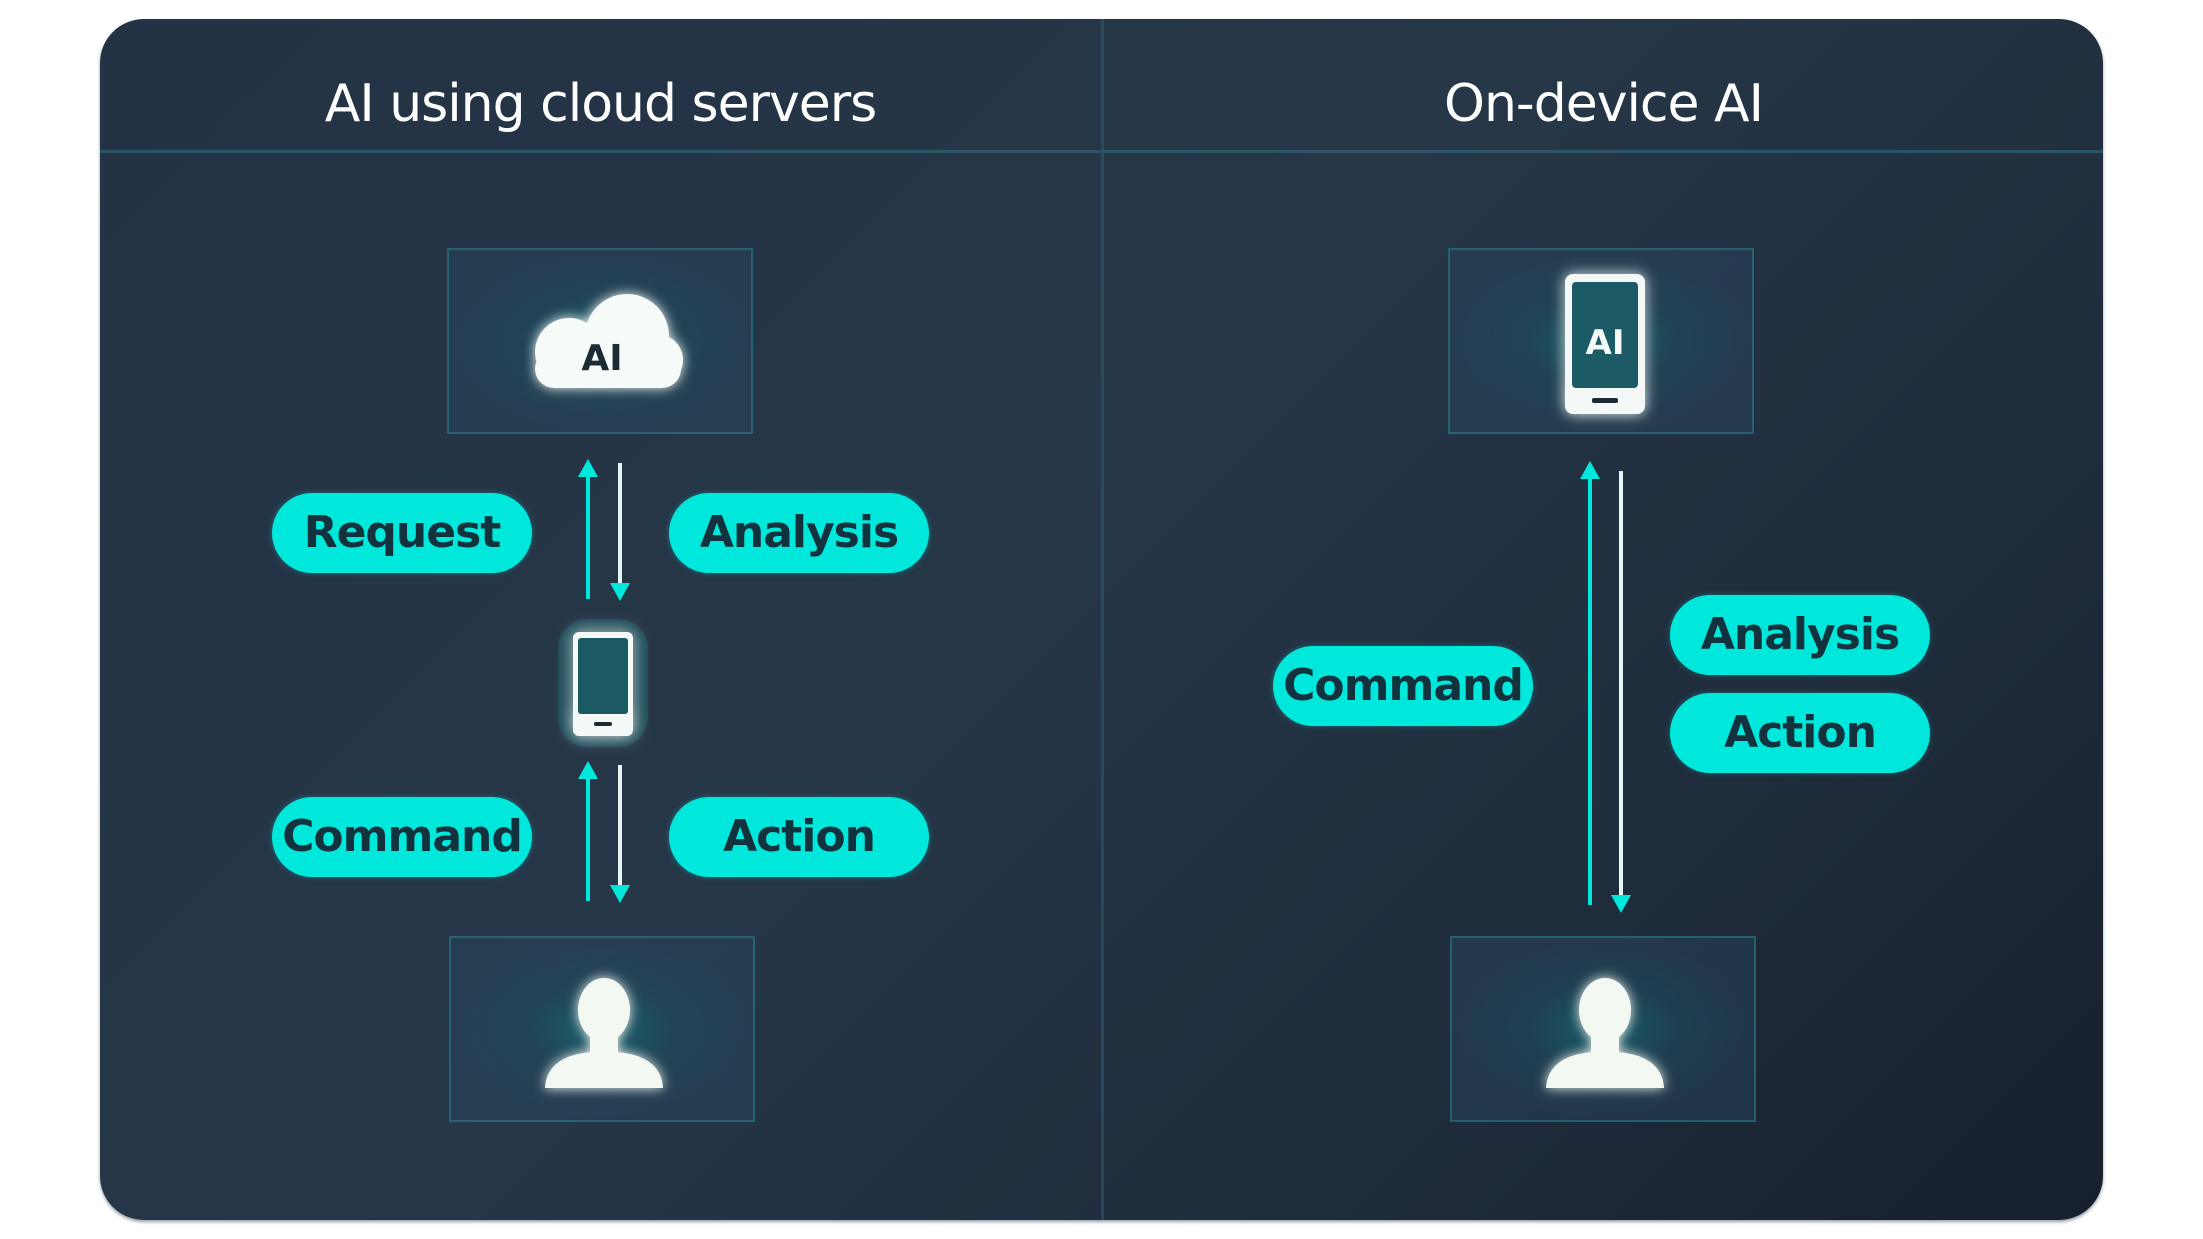 The image size is (2203, 1239). What do you see at coordinates (1403, 686) in the screenshot?
I see `device-command-pill: Command` at bounding box center [1403, 686].